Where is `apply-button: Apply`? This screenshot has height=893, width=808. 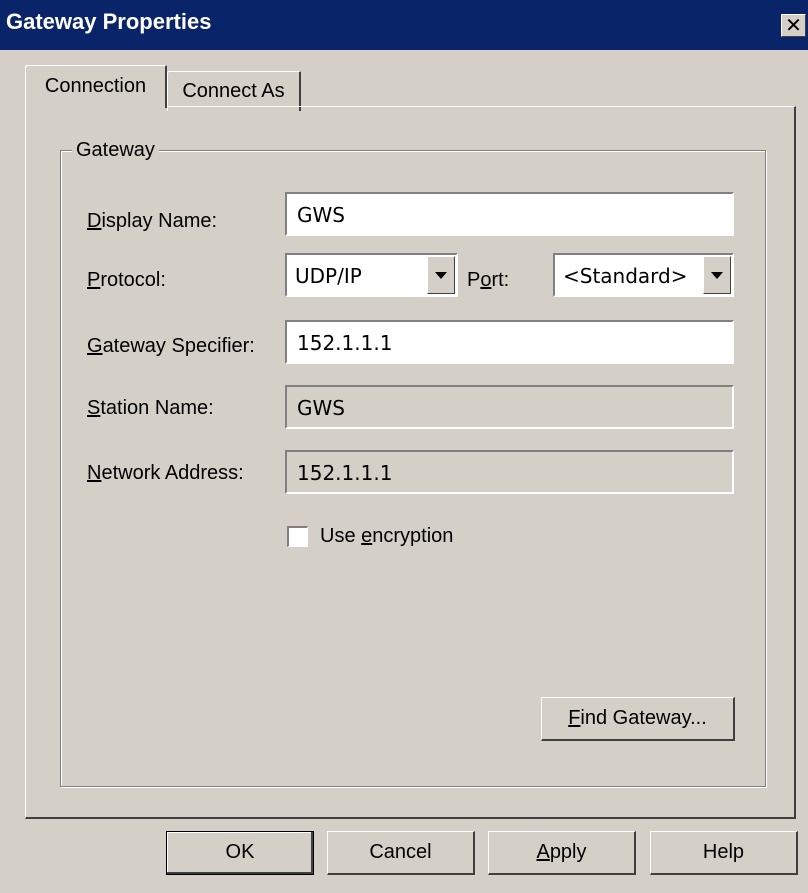 apply-button: Apply is located at coordinates (562, 853).